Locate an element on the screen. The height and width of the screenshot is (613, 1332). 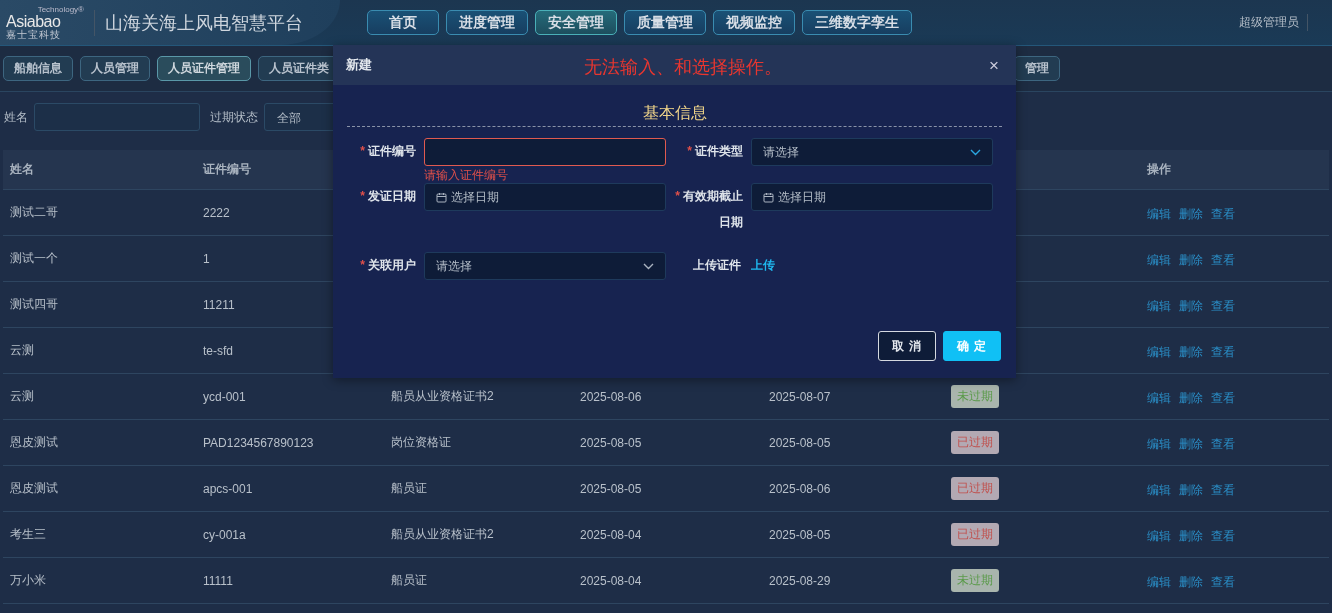
nav-tab: 进度管理 is located at coordinates (487, 22).